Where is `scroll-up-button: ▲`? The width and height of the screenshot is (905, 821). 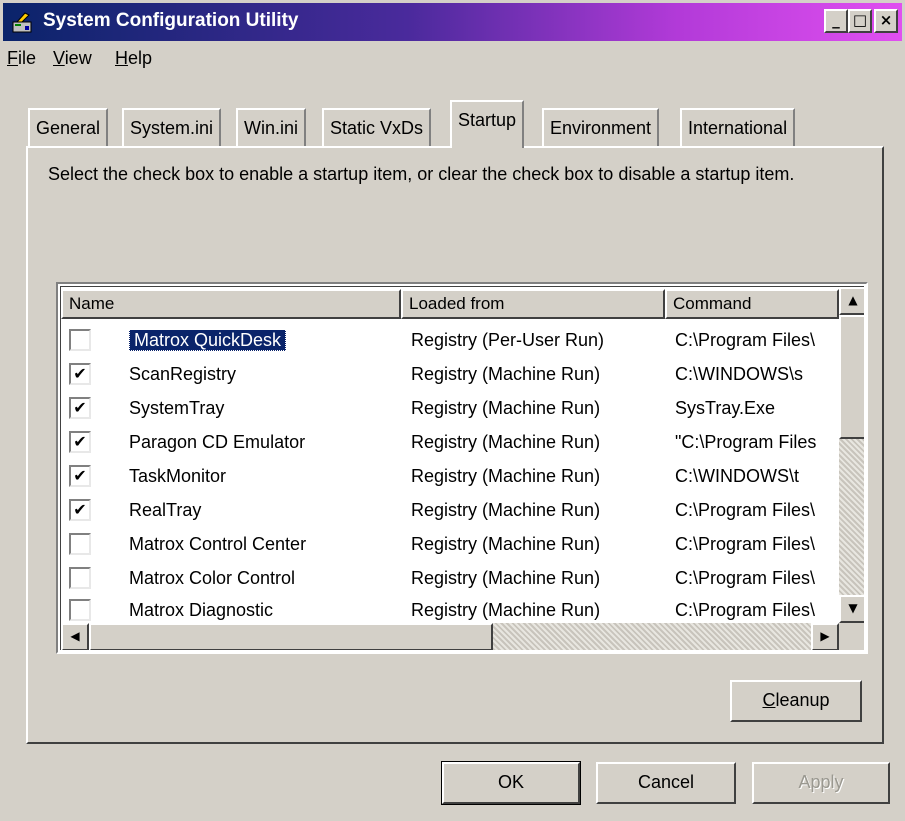
scroll-up-button: ▲ is located at coordinates (851, 301).